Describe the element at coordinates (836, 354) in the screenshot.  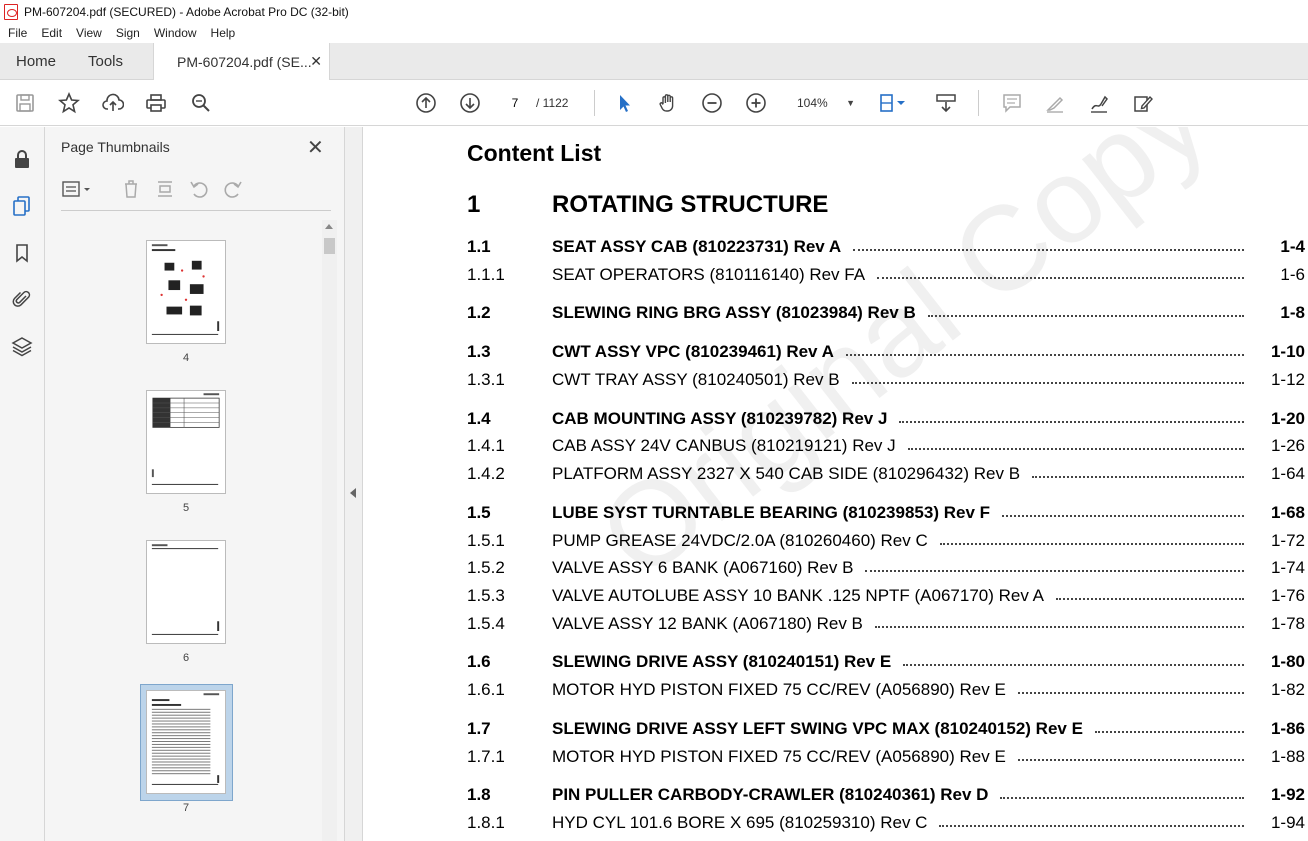
I see `toc-entry: 1.3 CWT ASSY VPC (810239461) Rev A 1-10` at that location.